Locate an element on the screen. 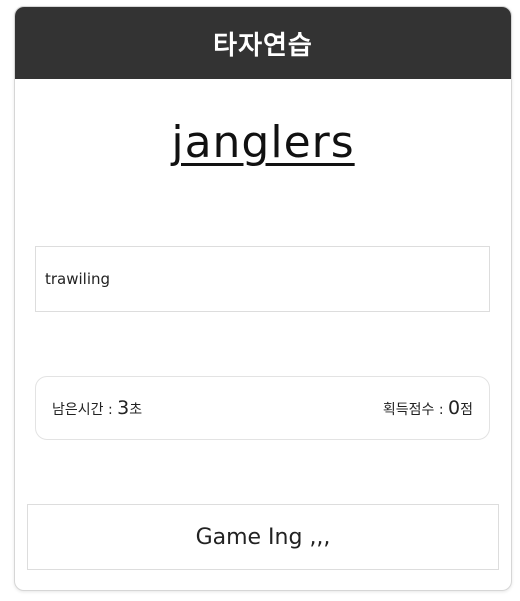 The width and height of the screenshot is (520, 601). time-label: 남은시간 : is located at coordinates (85, 410).